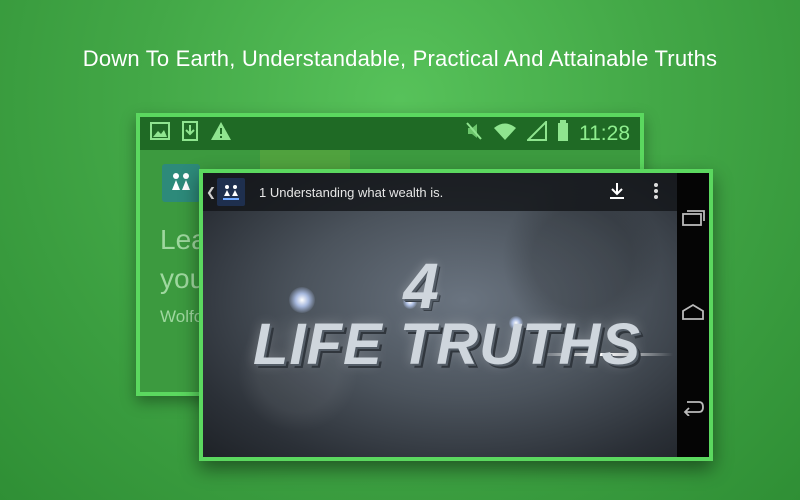 Image resolution: width=800 pixels, height=500 pixels. What do you see at coordinates (474, 133) in the screenshot?
I see `mute-icon` at bounding box center [474, 133].